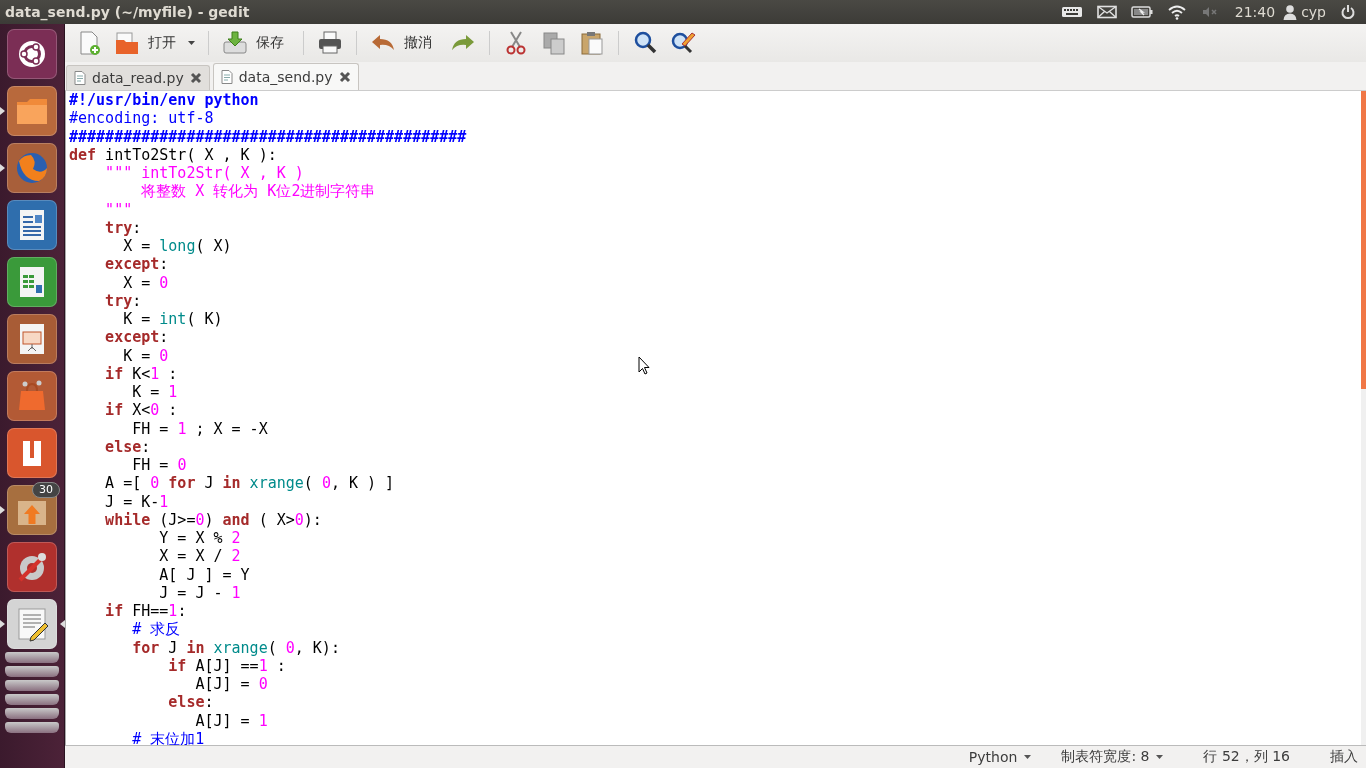  I want to click on code-line: if A[J] ==1 :, so click(226, 665).